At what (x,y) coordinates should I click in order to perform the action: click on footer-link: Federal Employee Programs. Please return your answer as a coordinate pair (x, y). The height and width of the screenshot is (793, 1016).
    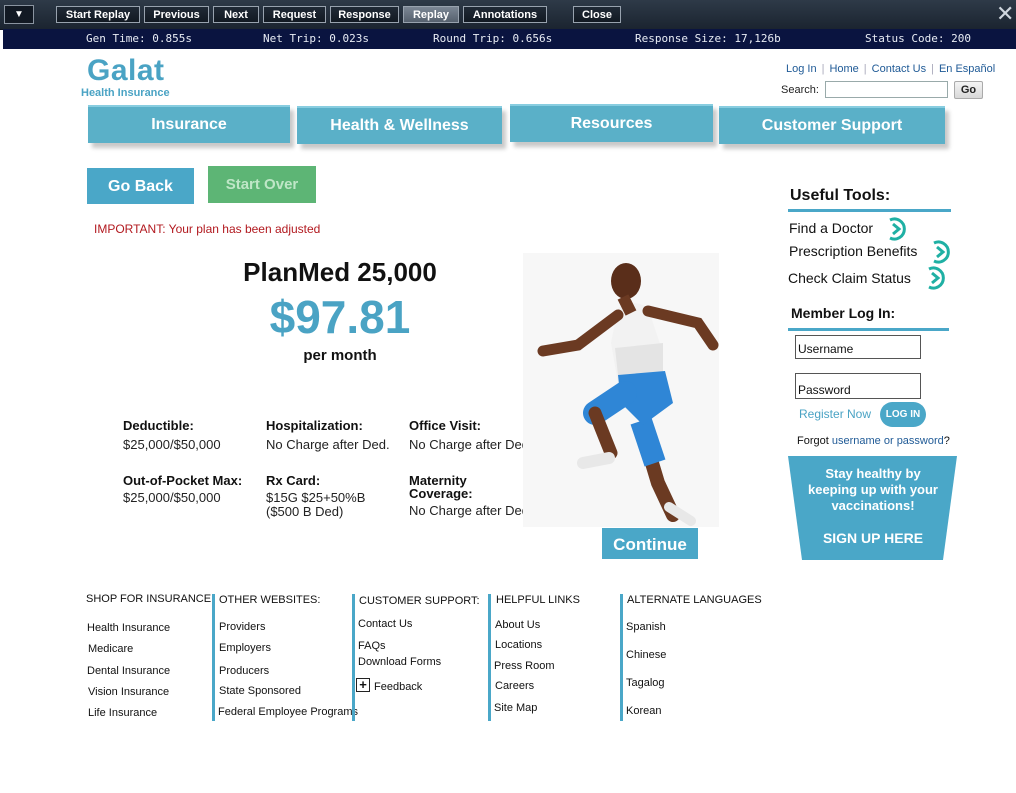
    Looking at the image, I should click on (288, 712).